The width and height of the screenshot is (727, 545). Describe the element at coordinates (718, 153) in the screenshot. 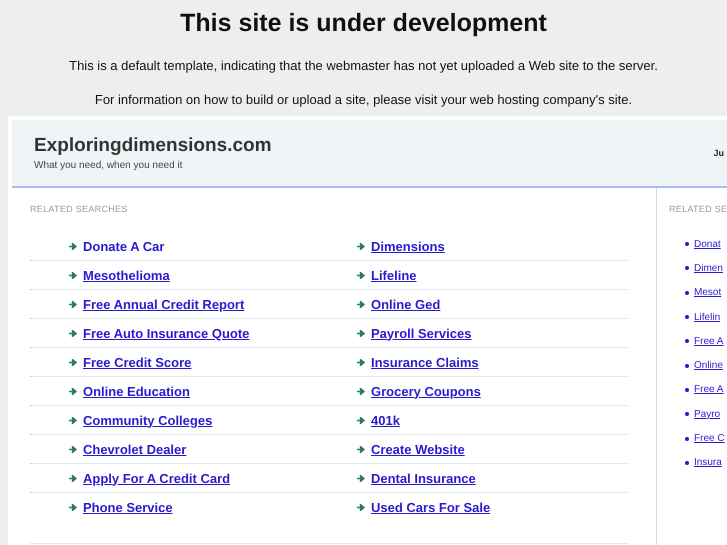

I see `header-text: Ju` at that location.